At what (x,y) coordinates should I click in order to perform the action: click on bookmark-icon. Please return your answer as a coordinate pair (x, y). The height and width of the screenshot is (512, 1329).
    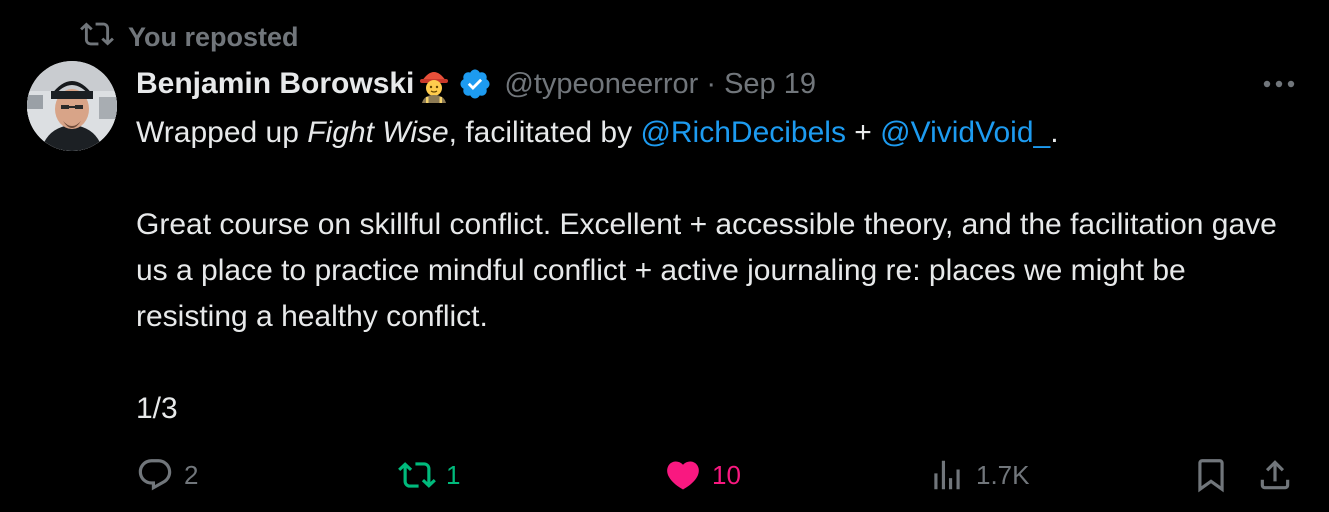
    Looking at the image, I should click on (1211, 476).